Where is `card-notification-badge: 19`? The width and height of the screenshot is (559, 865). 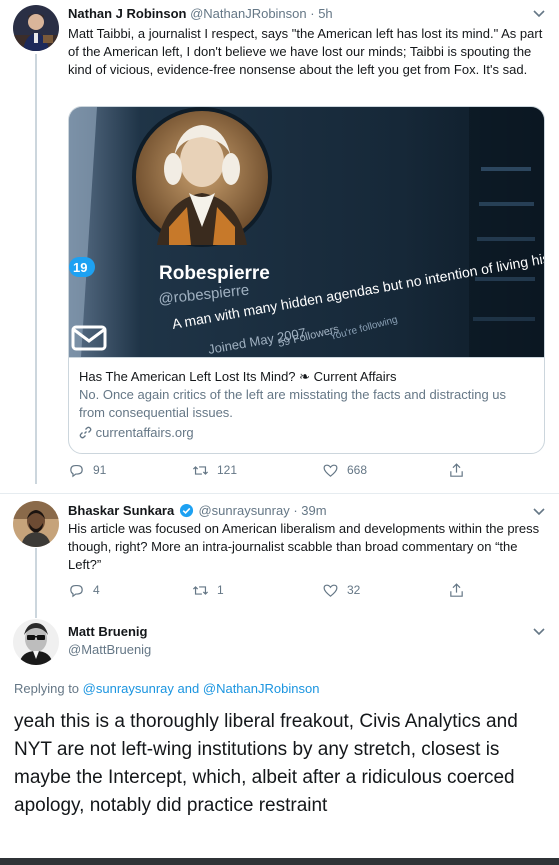
card-notification-badge: 19 is located at coordinates (80, 267).